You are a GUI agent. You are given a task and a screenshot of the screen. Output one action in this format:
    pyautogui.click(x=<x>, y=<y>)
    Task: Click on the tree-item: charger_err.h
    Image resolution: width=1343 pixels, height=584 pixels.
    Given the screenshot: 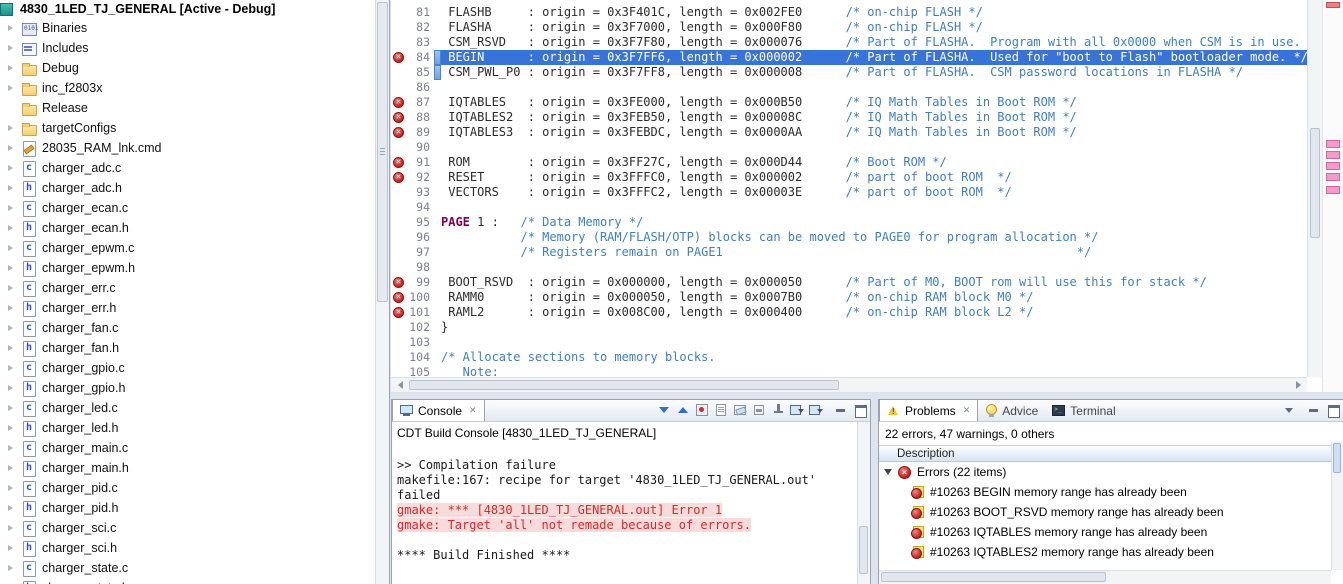 What is the action you would take?
    pyautogui.click(x=194, y=308)
    